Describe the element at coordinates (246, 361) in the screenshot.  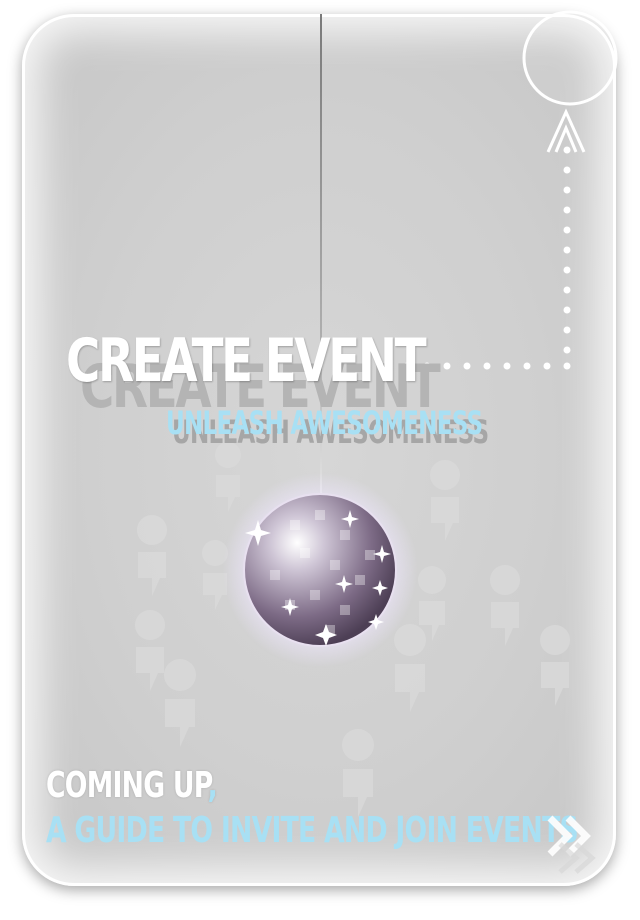
I see `page-title: CREATE EVENT` at that location.